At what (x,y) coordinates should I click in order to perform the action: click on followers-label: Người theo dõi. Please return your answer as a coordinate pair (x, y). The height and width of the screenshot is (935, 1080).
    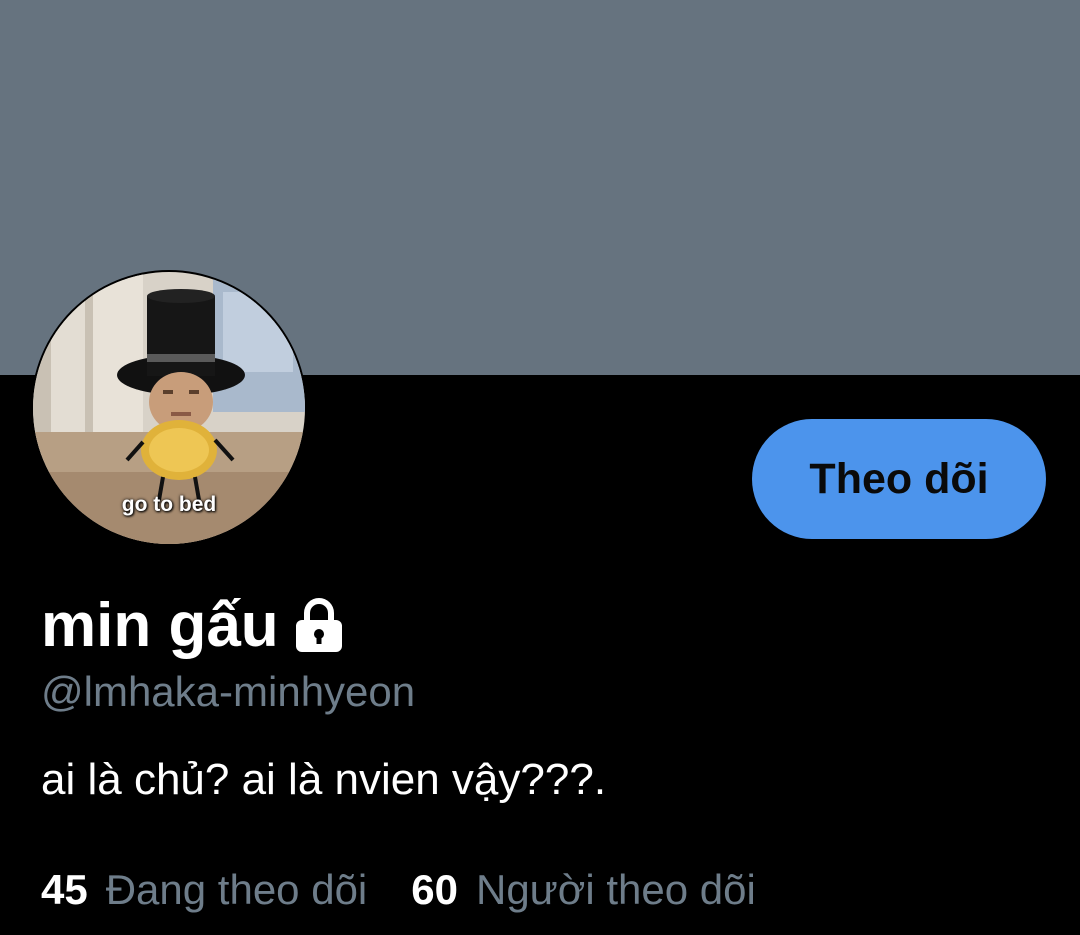
    Looking at the image, I should click on (615, 889).